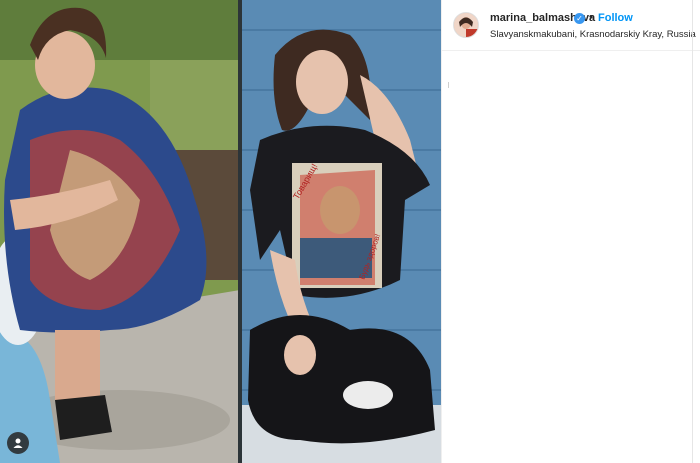 The height and width of the screenshot is (463, 700). I want to click on scroll-marker, so click(450, 85).